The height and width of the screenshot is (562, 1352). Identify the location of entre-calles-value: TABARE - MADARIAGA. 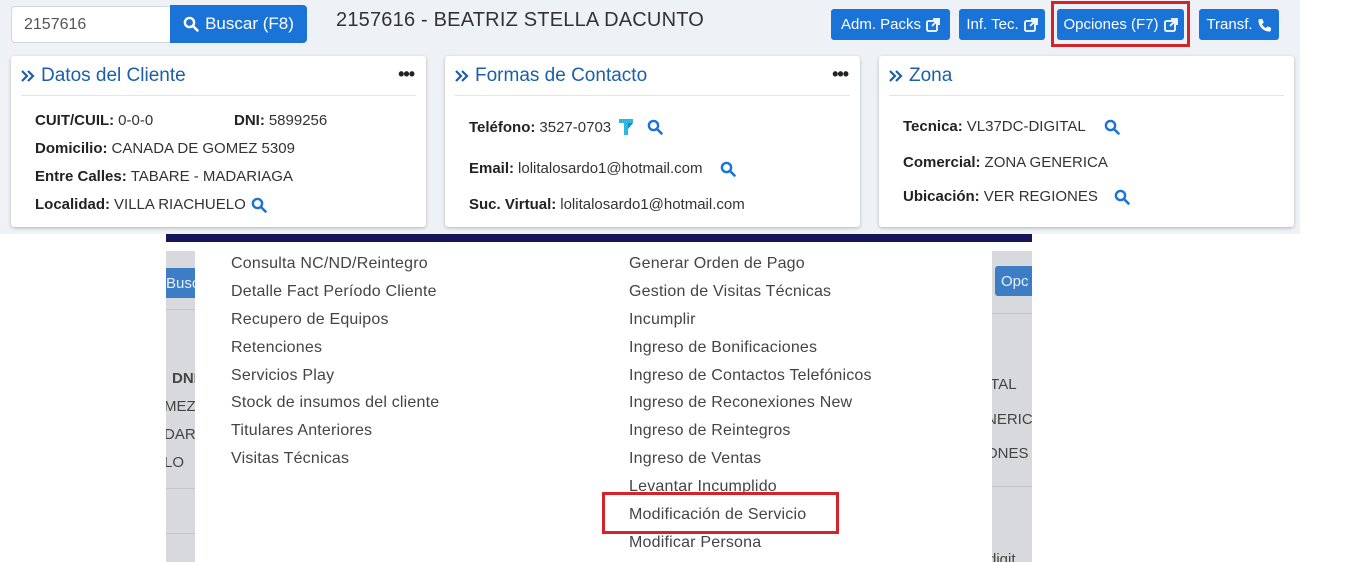
(211, 176).